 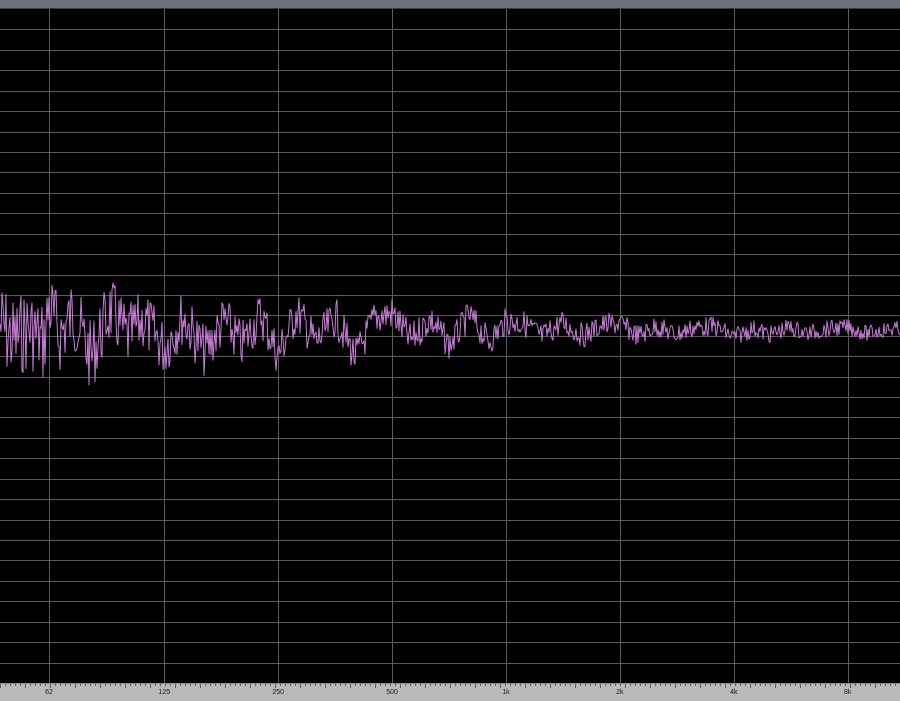 What do you see at coordinates (448, 686) in the screenshot?
I see `ruler-ticks` at bounding box center [448, 686].